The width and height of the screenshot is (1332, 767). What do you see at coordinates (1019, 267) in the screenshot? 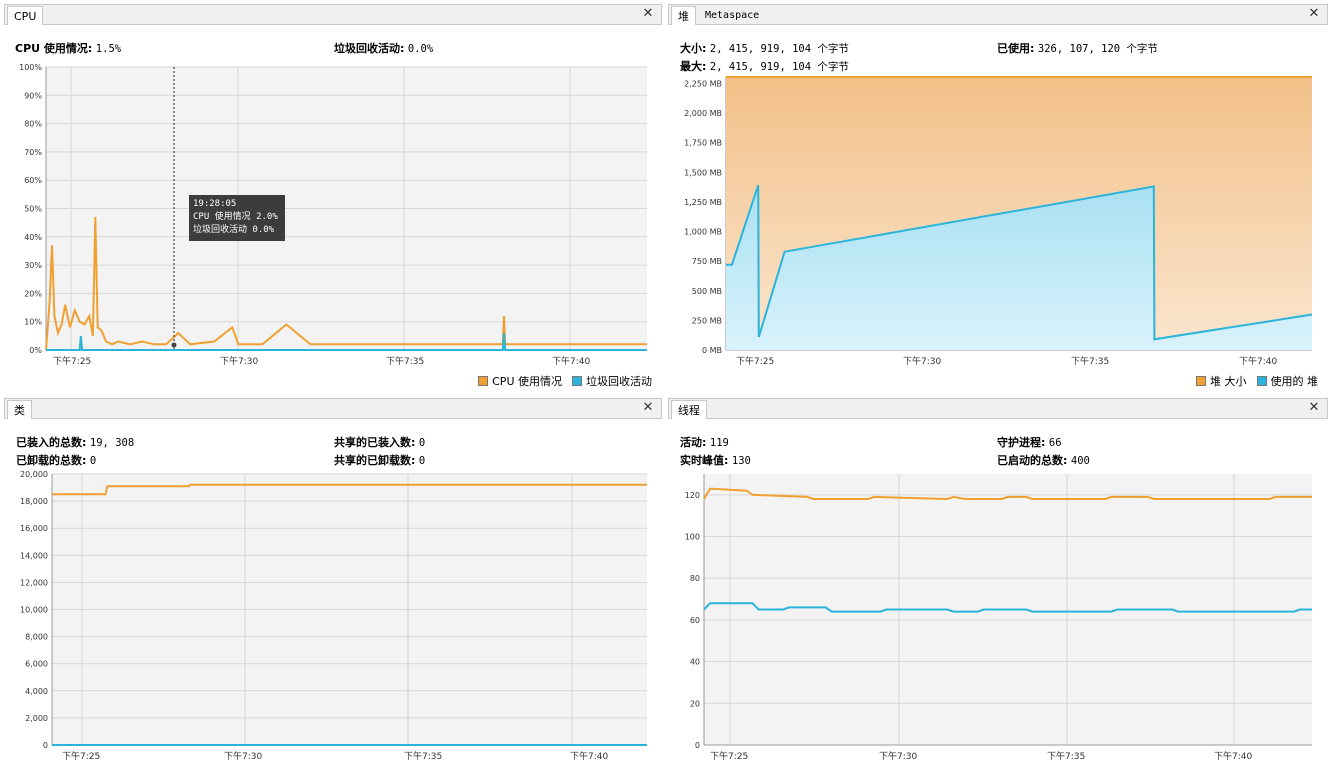
I see `heap-used-area` at bounding box center [1019, 267].